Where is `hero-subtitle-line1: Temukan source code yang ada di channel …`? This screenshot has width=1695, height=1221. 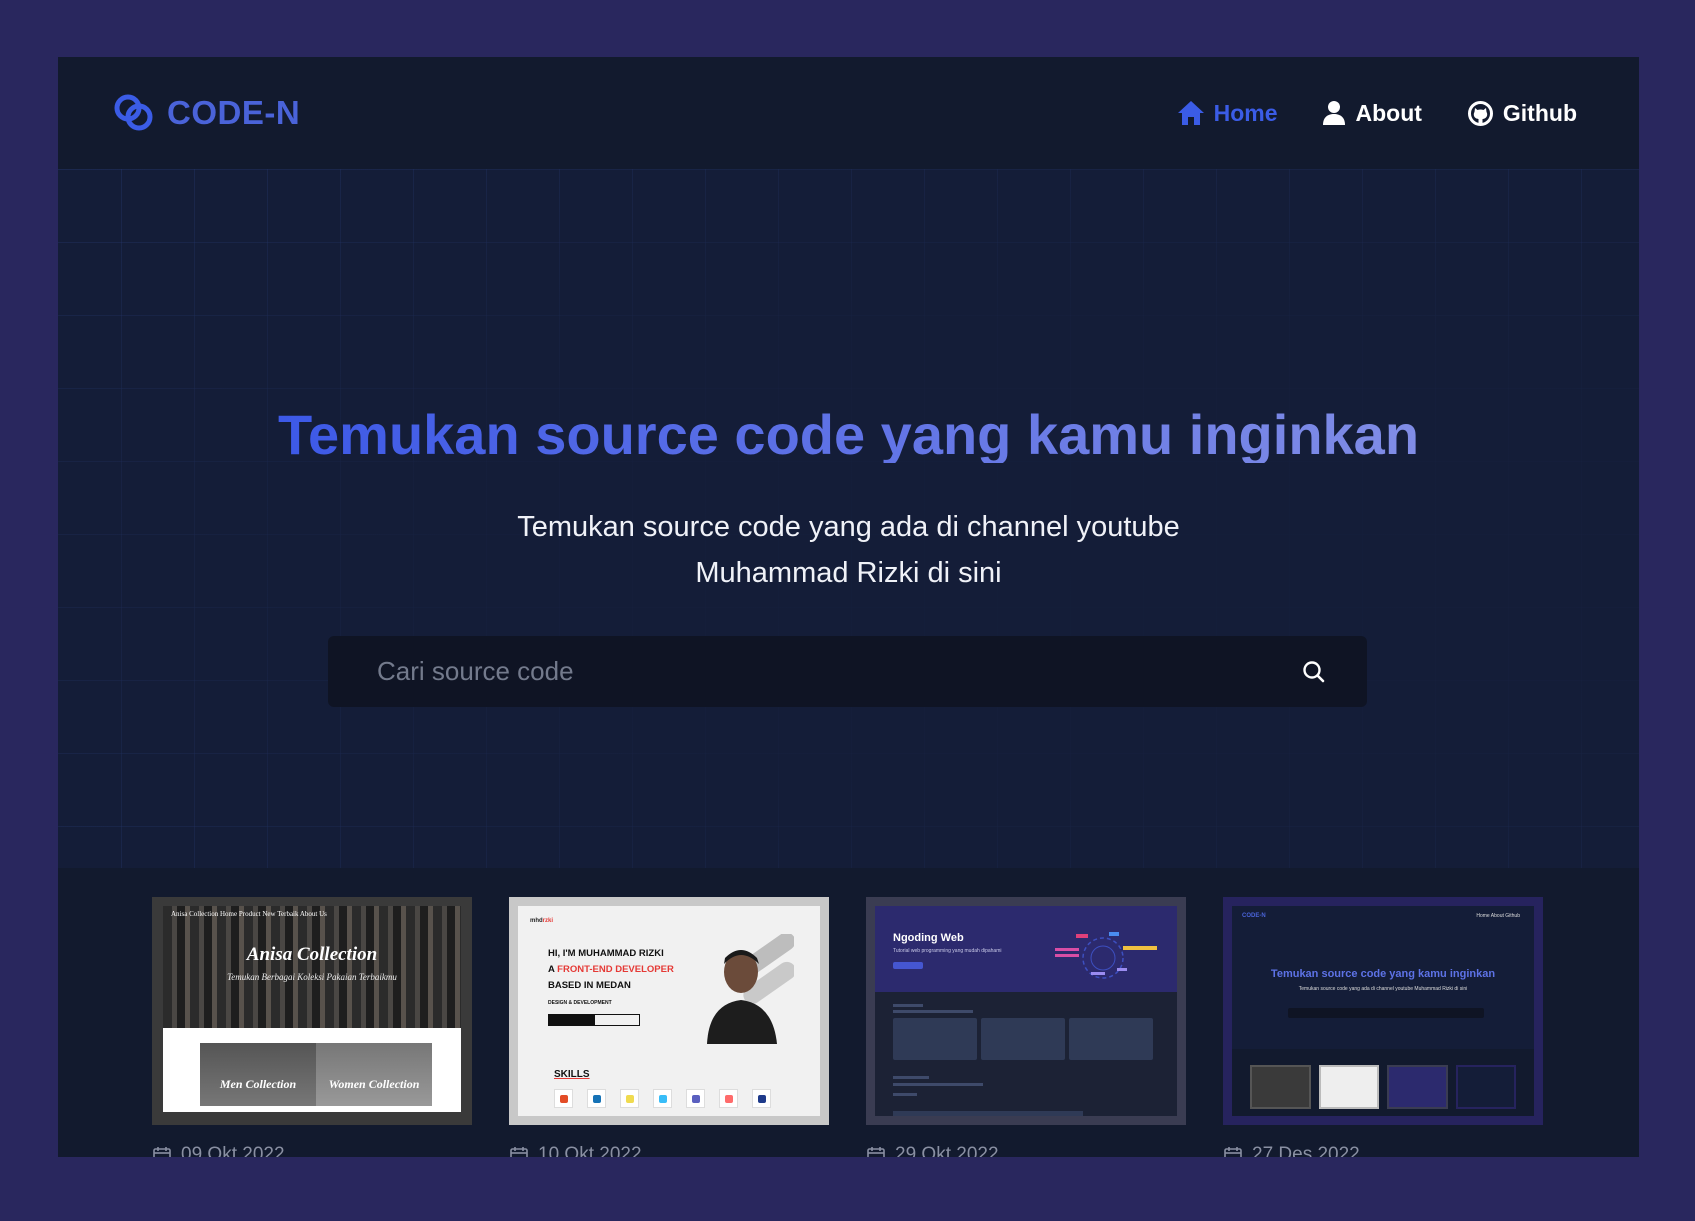 hero-subtitle-line1: Temukan source code yang ada di channel … is located at coordinates (848, 527).